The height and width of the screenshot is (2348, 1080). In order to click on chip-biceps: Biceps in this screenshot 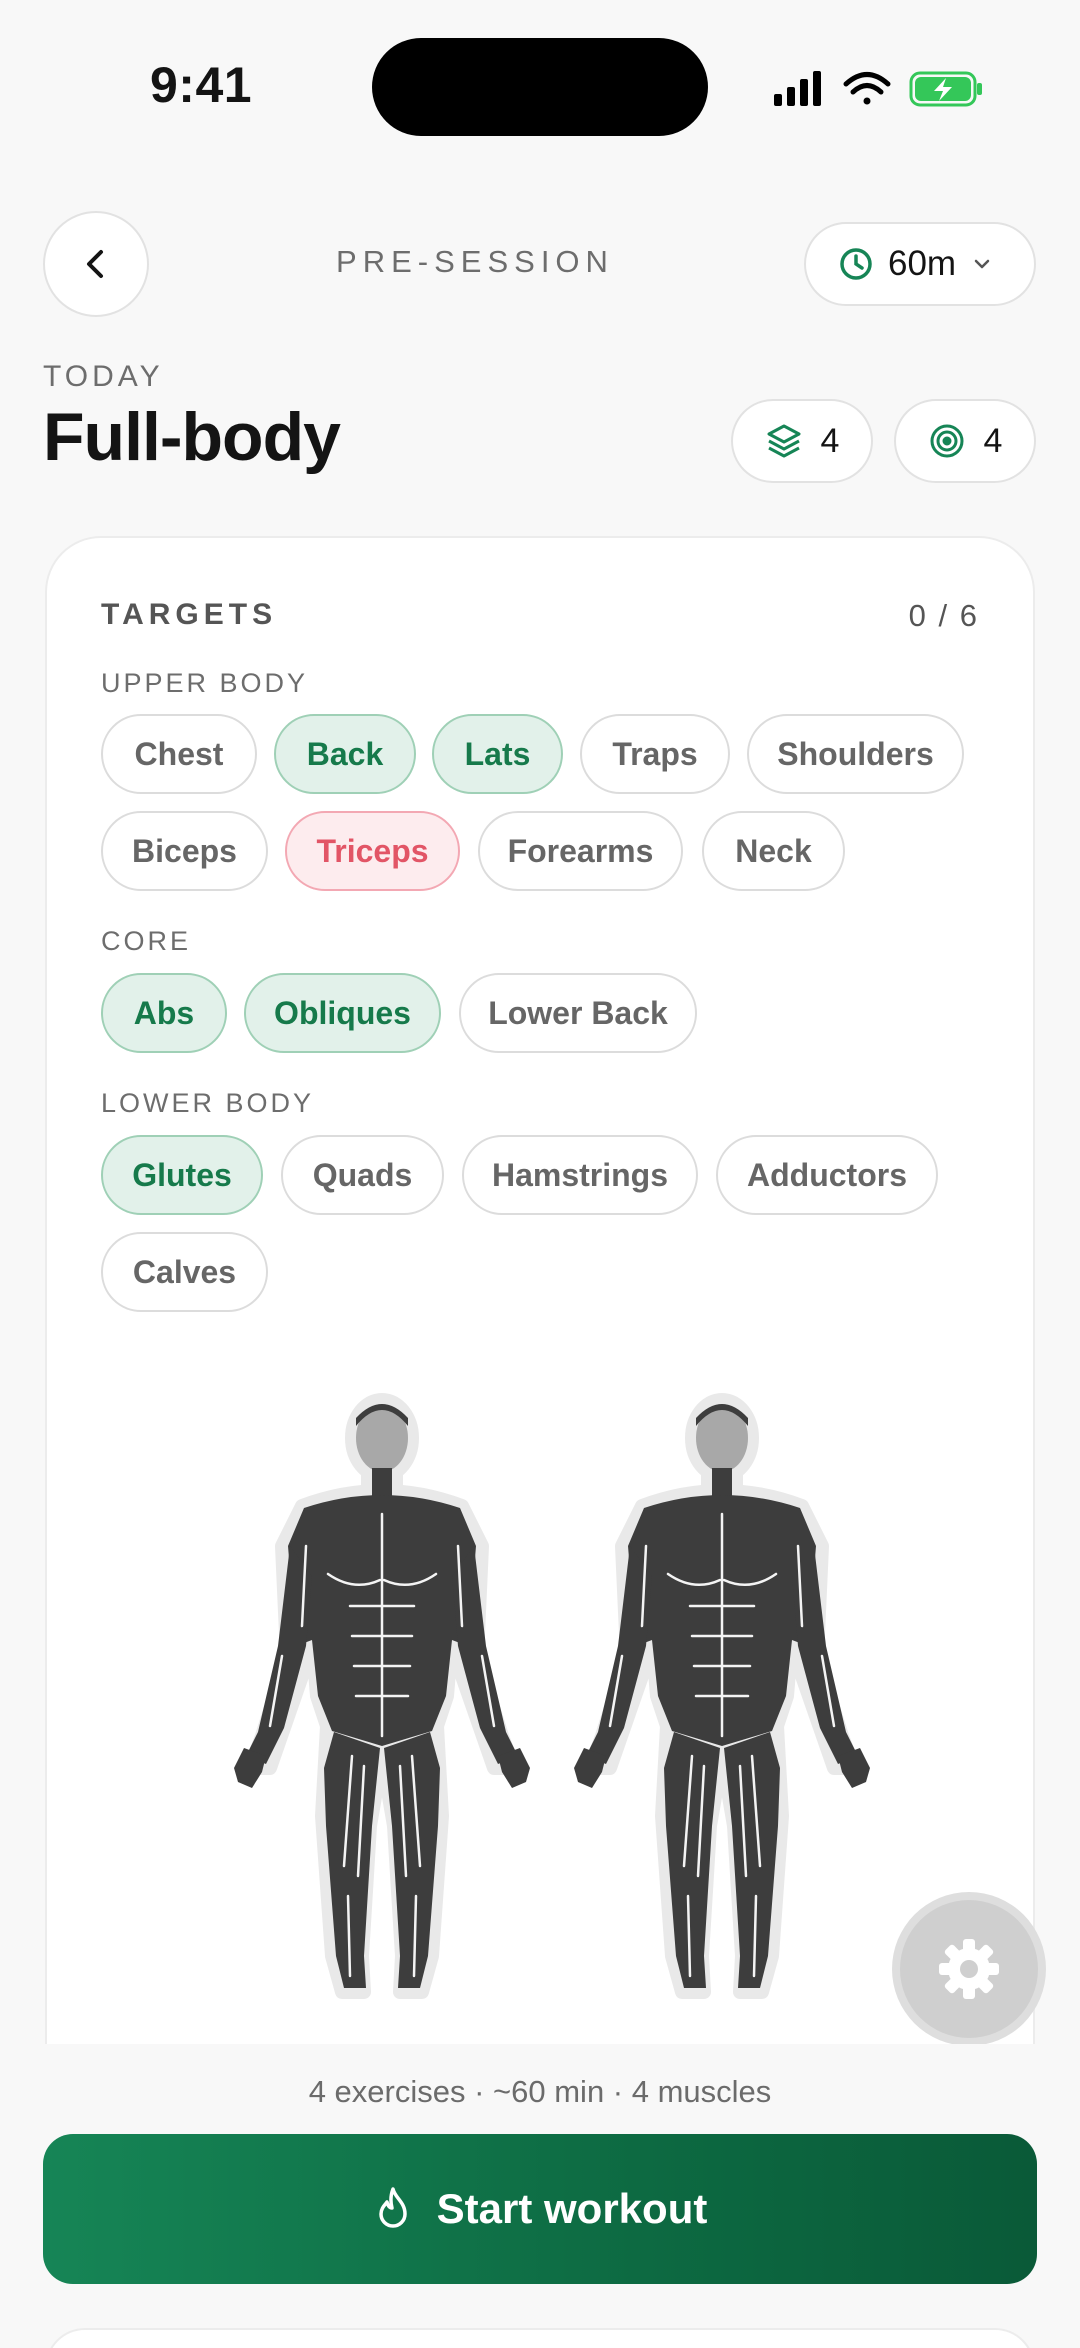, I will do `click(184, 851)`.